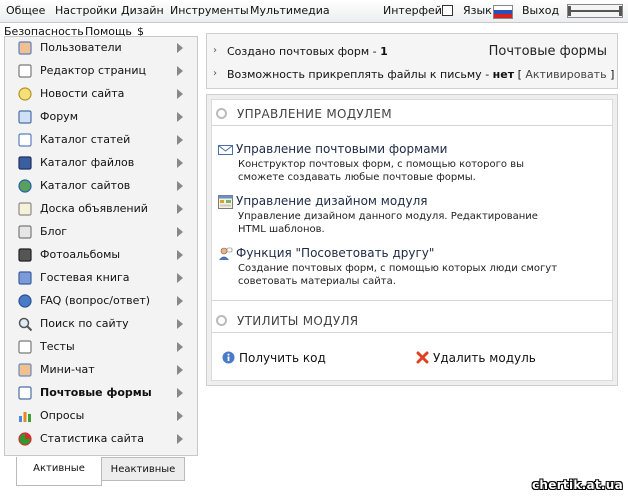 The height and width of the screenshot is (496, 628). Describe the element at coordinates (82, 93) in the screenshot. I see `sidebar-item-label: Новости сайта` at that location.